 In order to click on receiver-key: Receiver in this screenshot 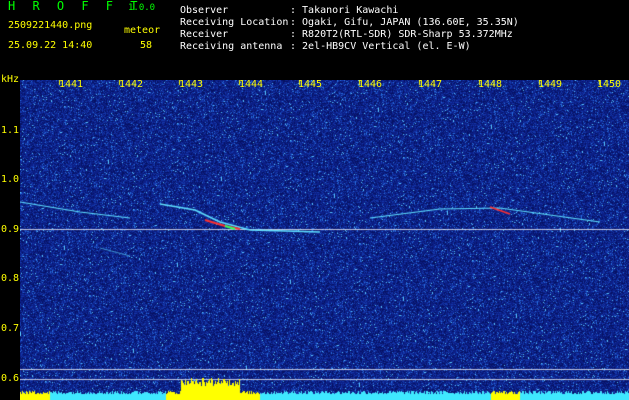, I will do `click(204, 34)`.